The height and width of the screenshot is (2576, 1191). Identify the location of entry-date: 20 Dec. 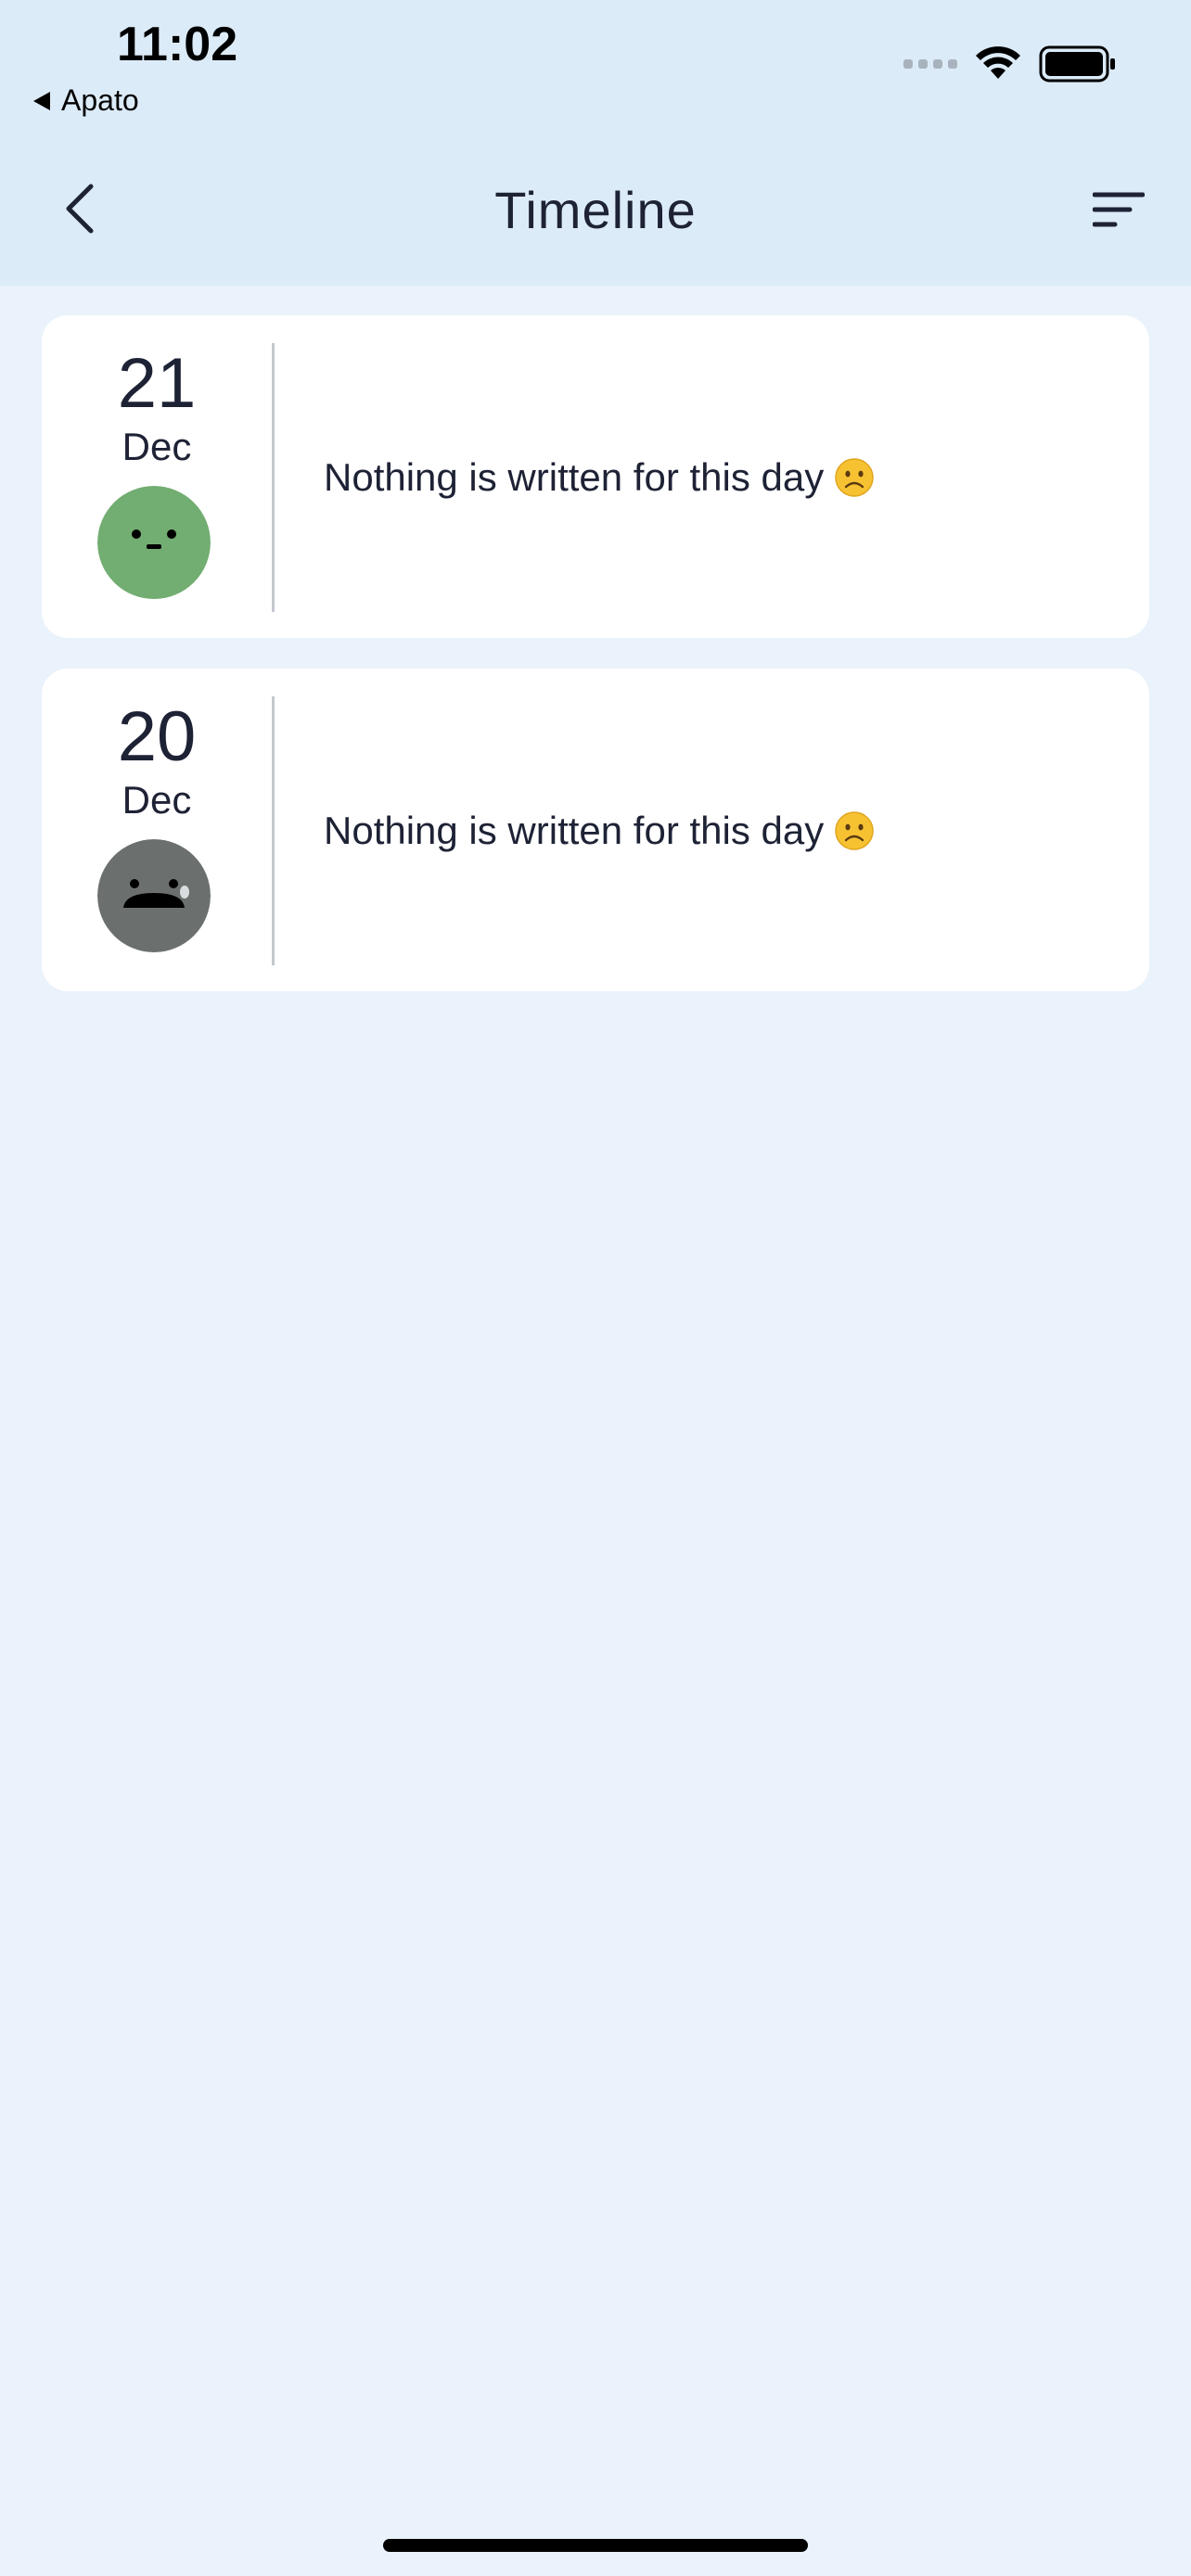
(157, 830).